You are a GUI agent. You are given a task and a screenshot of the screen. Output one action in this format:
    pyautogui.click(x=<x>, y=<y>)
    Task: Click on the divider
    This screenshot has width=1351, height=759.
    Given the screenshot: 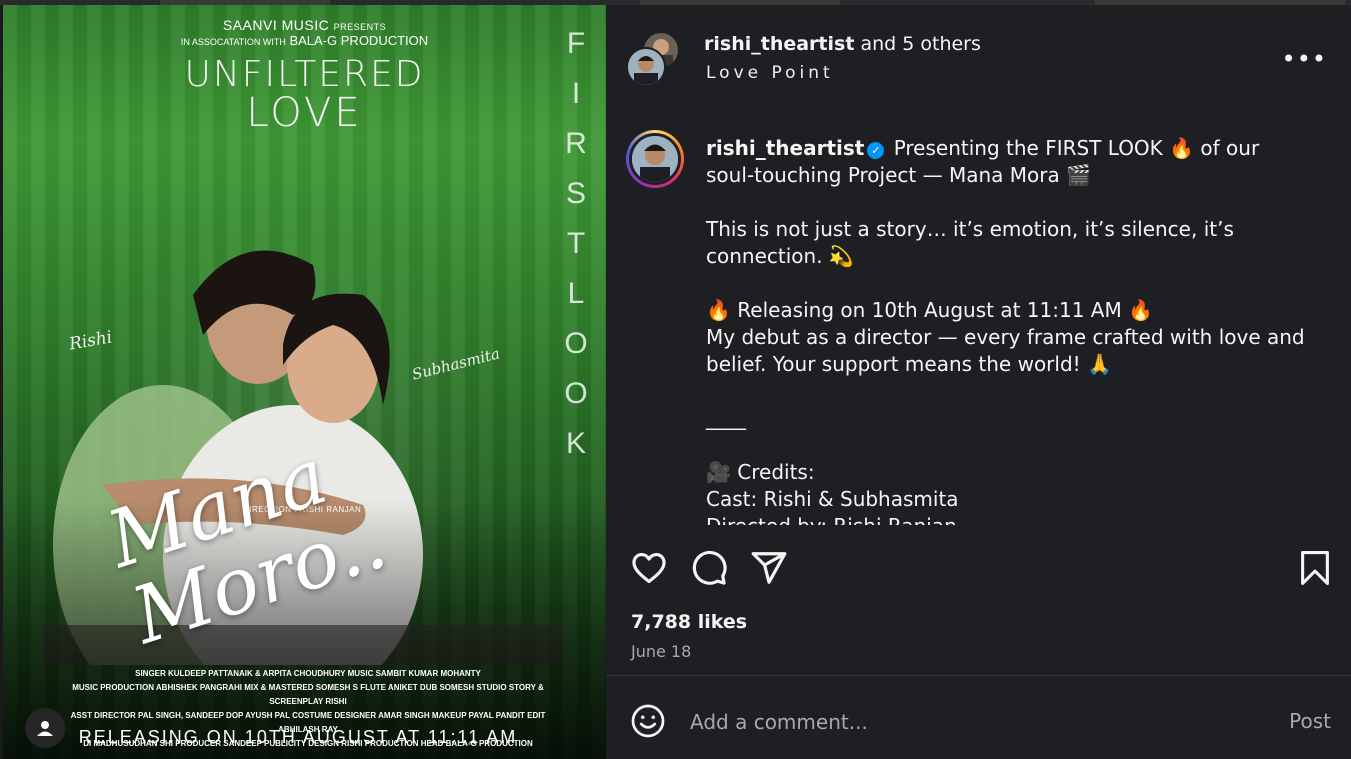 What is the action you would take?
    pyautogui.click(x=978, y=675)
    